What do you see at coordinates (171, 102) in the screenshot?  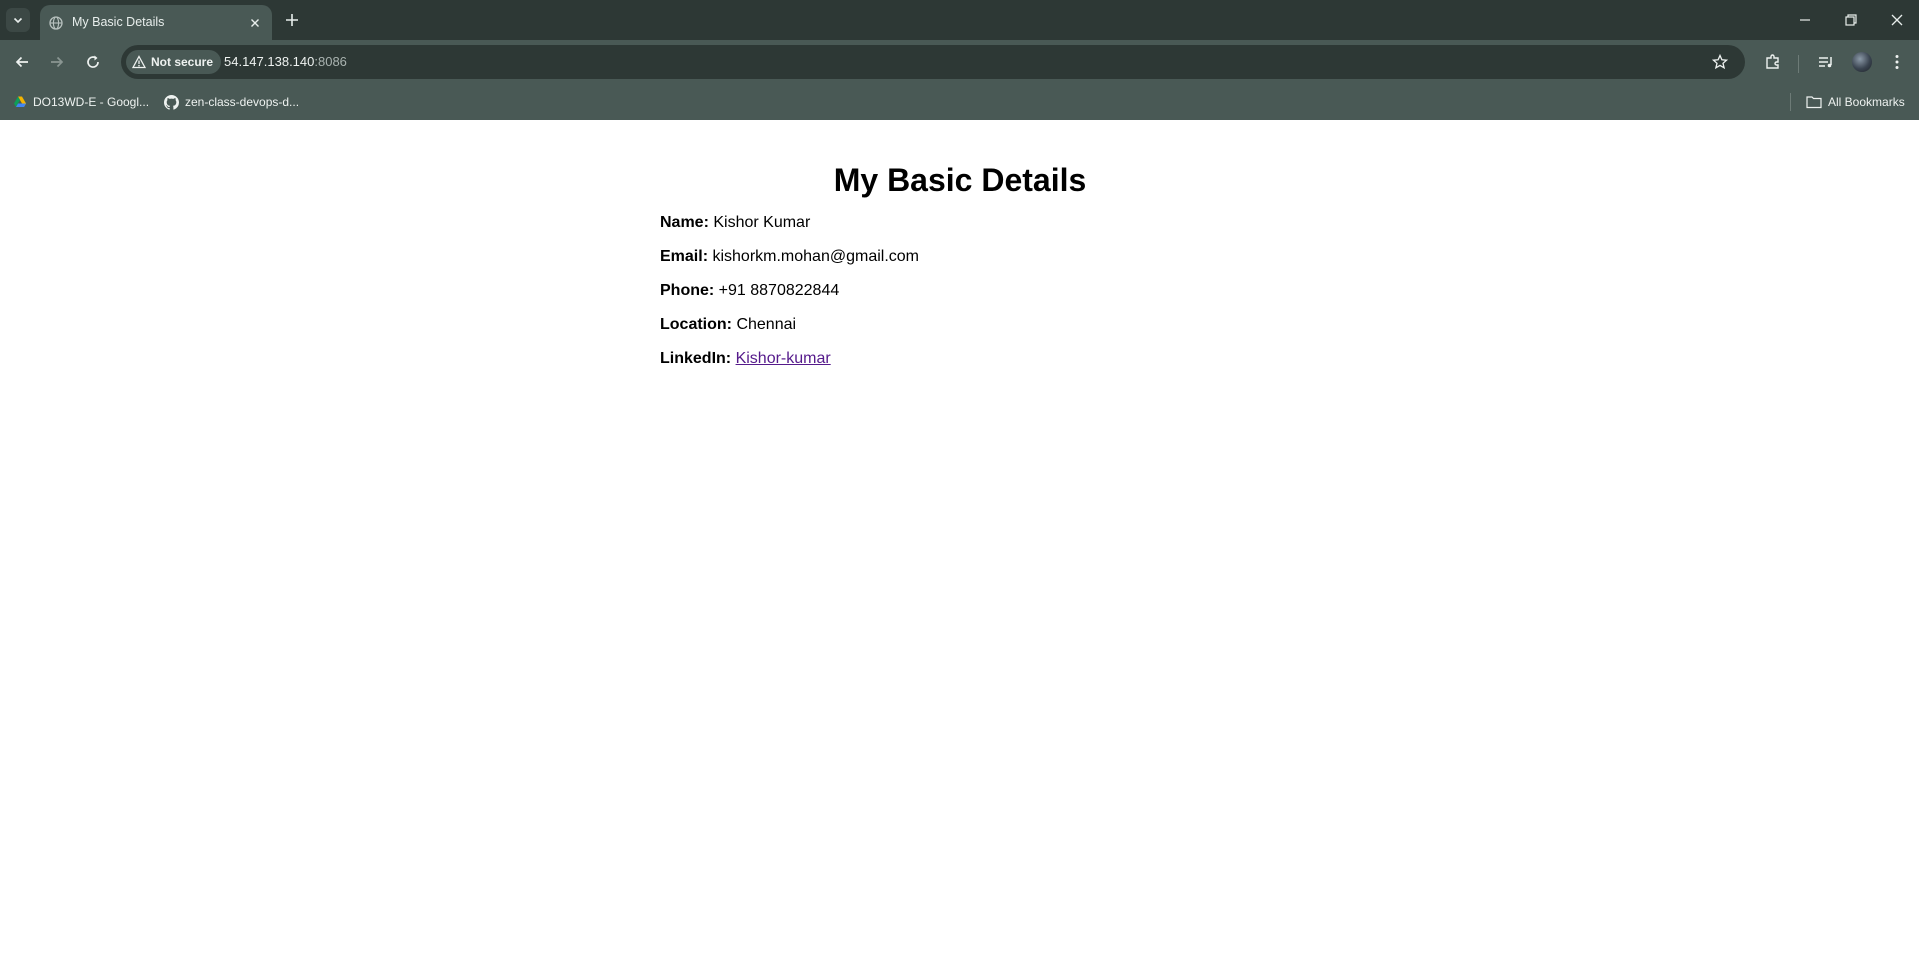 I see `github-icon` at bounding box center [171, 102].